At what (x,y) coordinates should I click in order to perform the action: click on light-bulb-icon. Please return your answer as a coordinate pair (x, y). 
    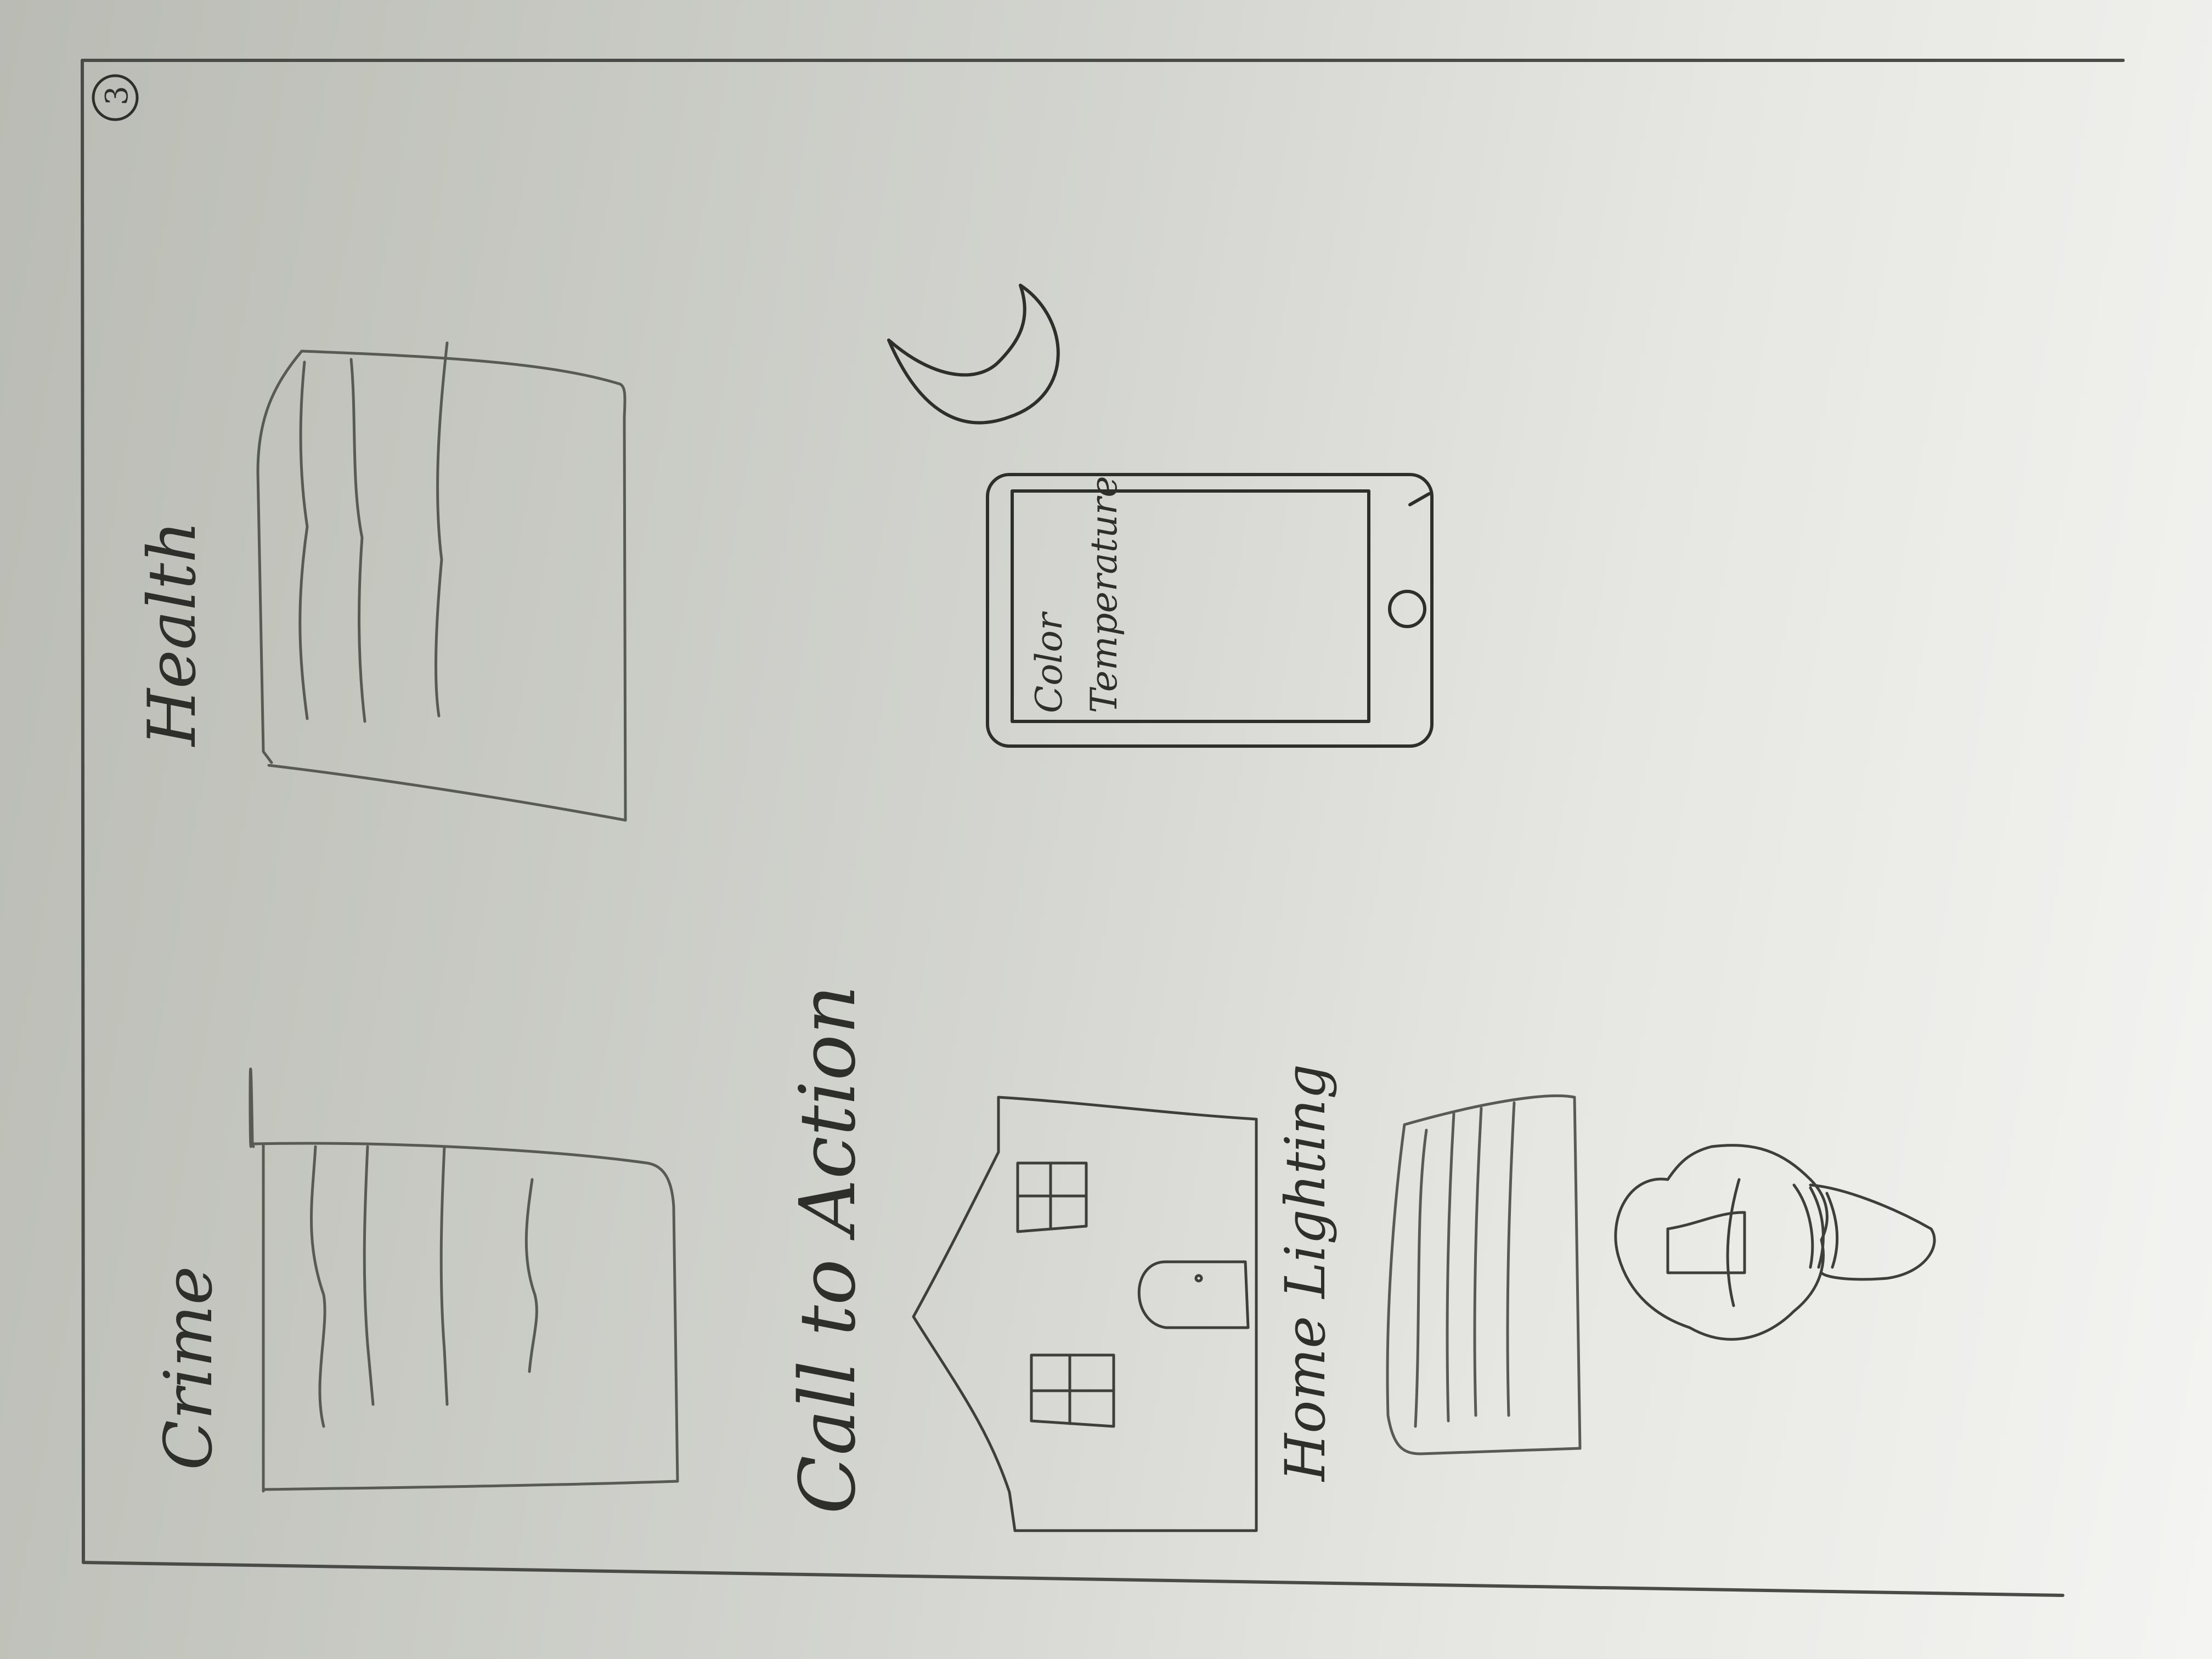
    Looking at the image, I should click on (1775, 1242).